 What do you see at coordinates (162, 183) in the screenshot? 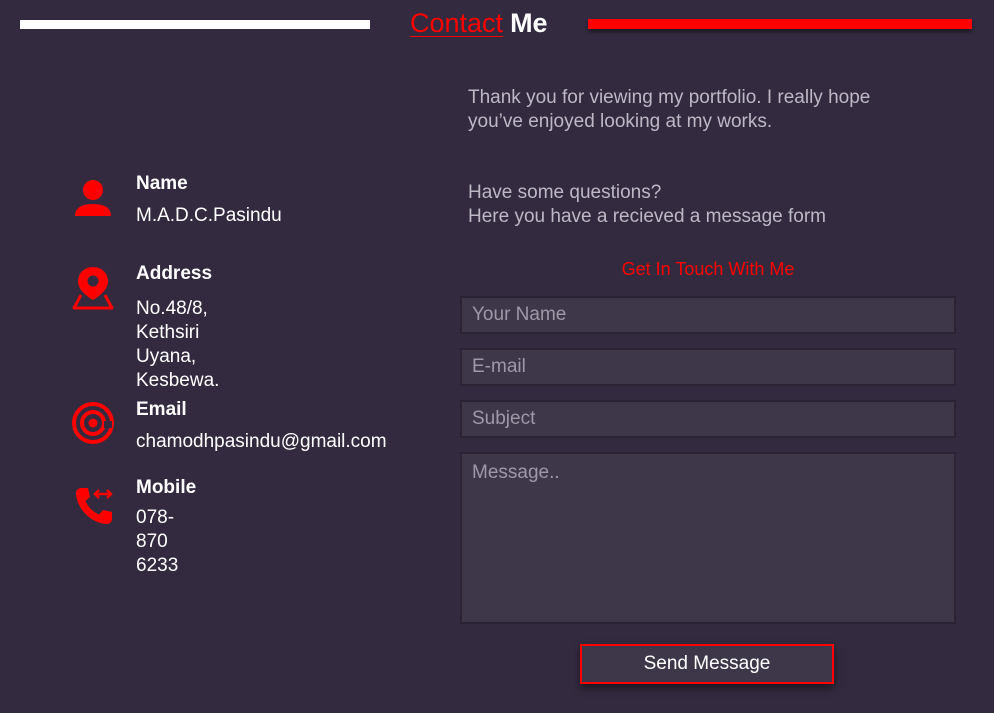
I see `contact-name-label: Name` at bounding box center [162, 183].